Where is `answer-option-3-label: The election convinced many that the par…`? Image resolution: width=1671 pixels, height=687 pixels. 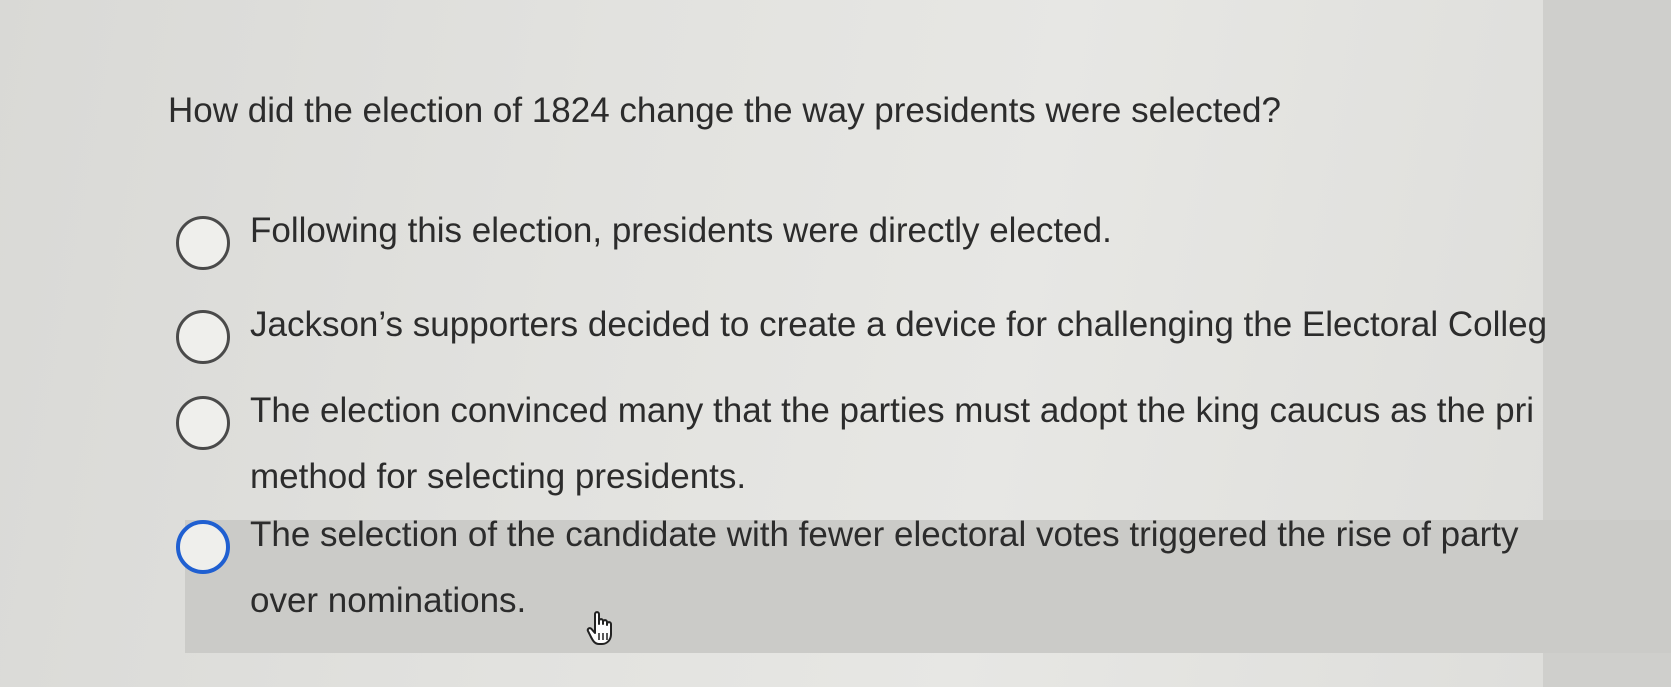
answer-option-3-label: The election convinced many that the par… is located at coordinates (892, 444).